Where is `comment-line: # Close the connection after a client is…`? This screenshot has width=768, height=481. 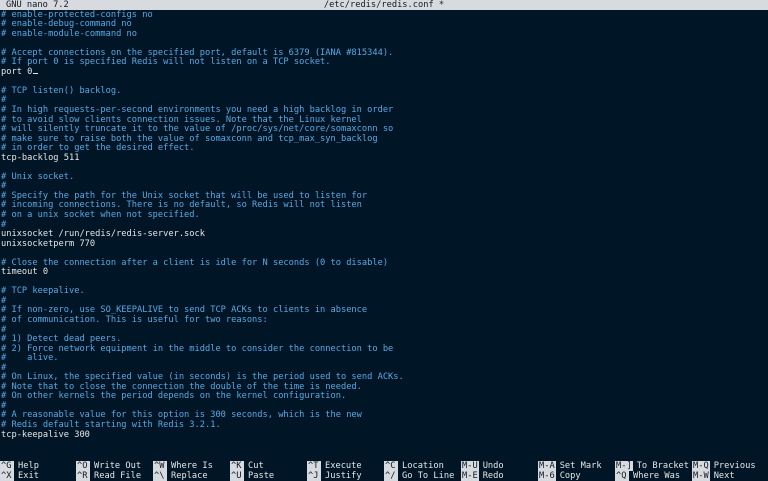
comment-line: # Close the connection after a client is… is located at coordinates (384, 263).